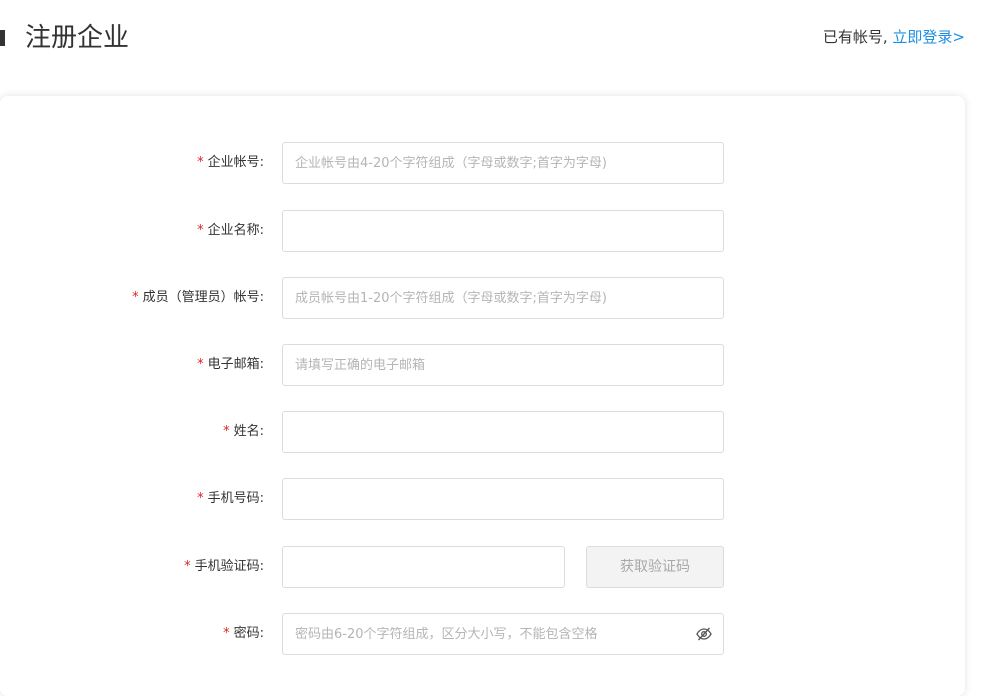 This screenshot has height=696, width=990. Describe the element at coordinates (230, 364) in the screenshot. I see `email-label: * 电子邮箱:` at that location.